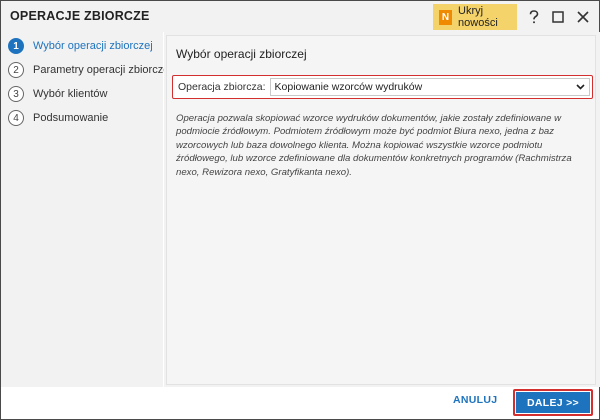 The image size is (600, 420). I want to click on step-number-2: 2, so click(16, 70).